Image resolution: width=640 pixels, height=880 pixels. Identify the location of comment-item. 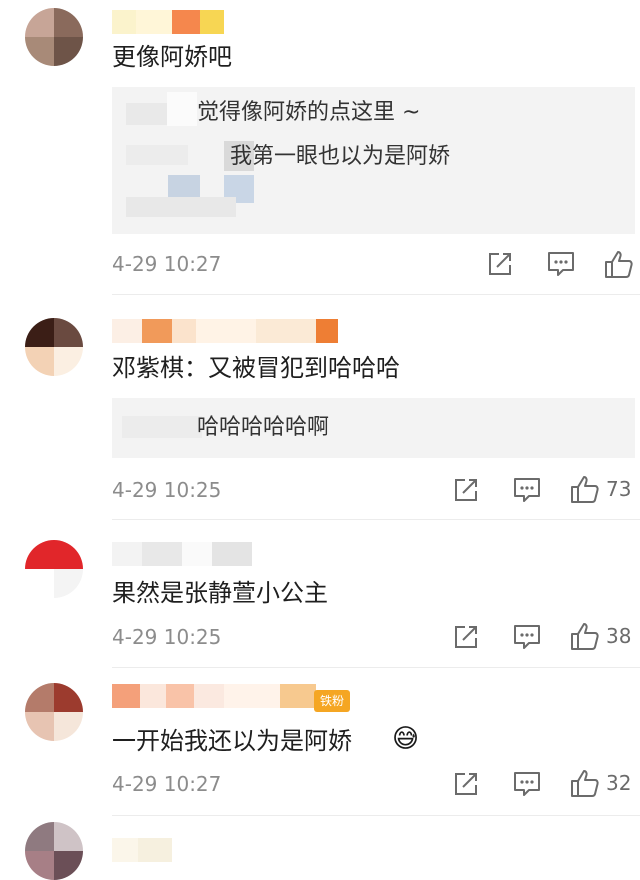
(320, 848).